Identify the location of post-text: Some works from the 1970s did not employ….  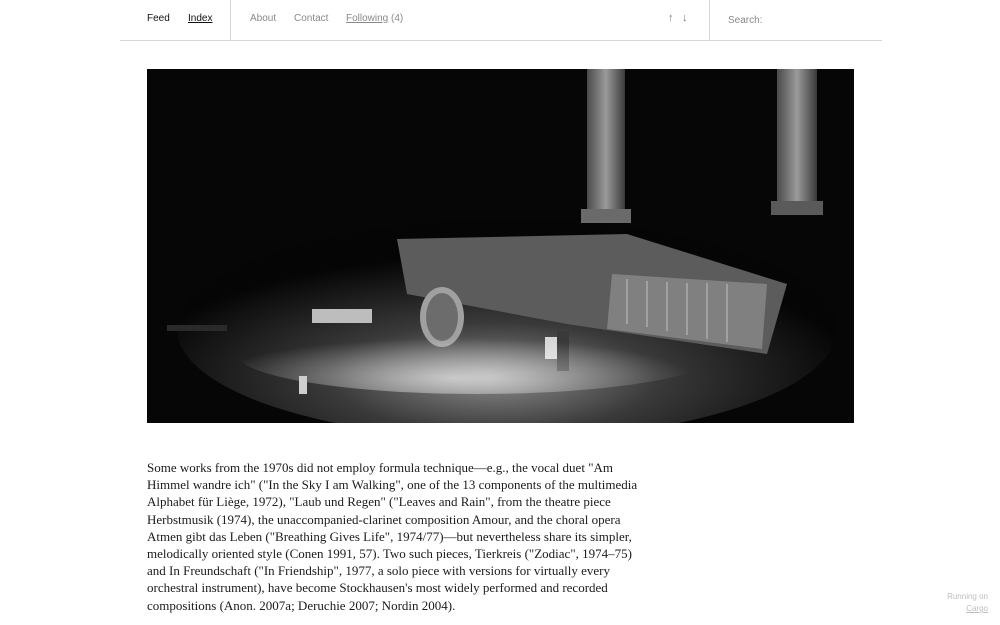
(392, 536).